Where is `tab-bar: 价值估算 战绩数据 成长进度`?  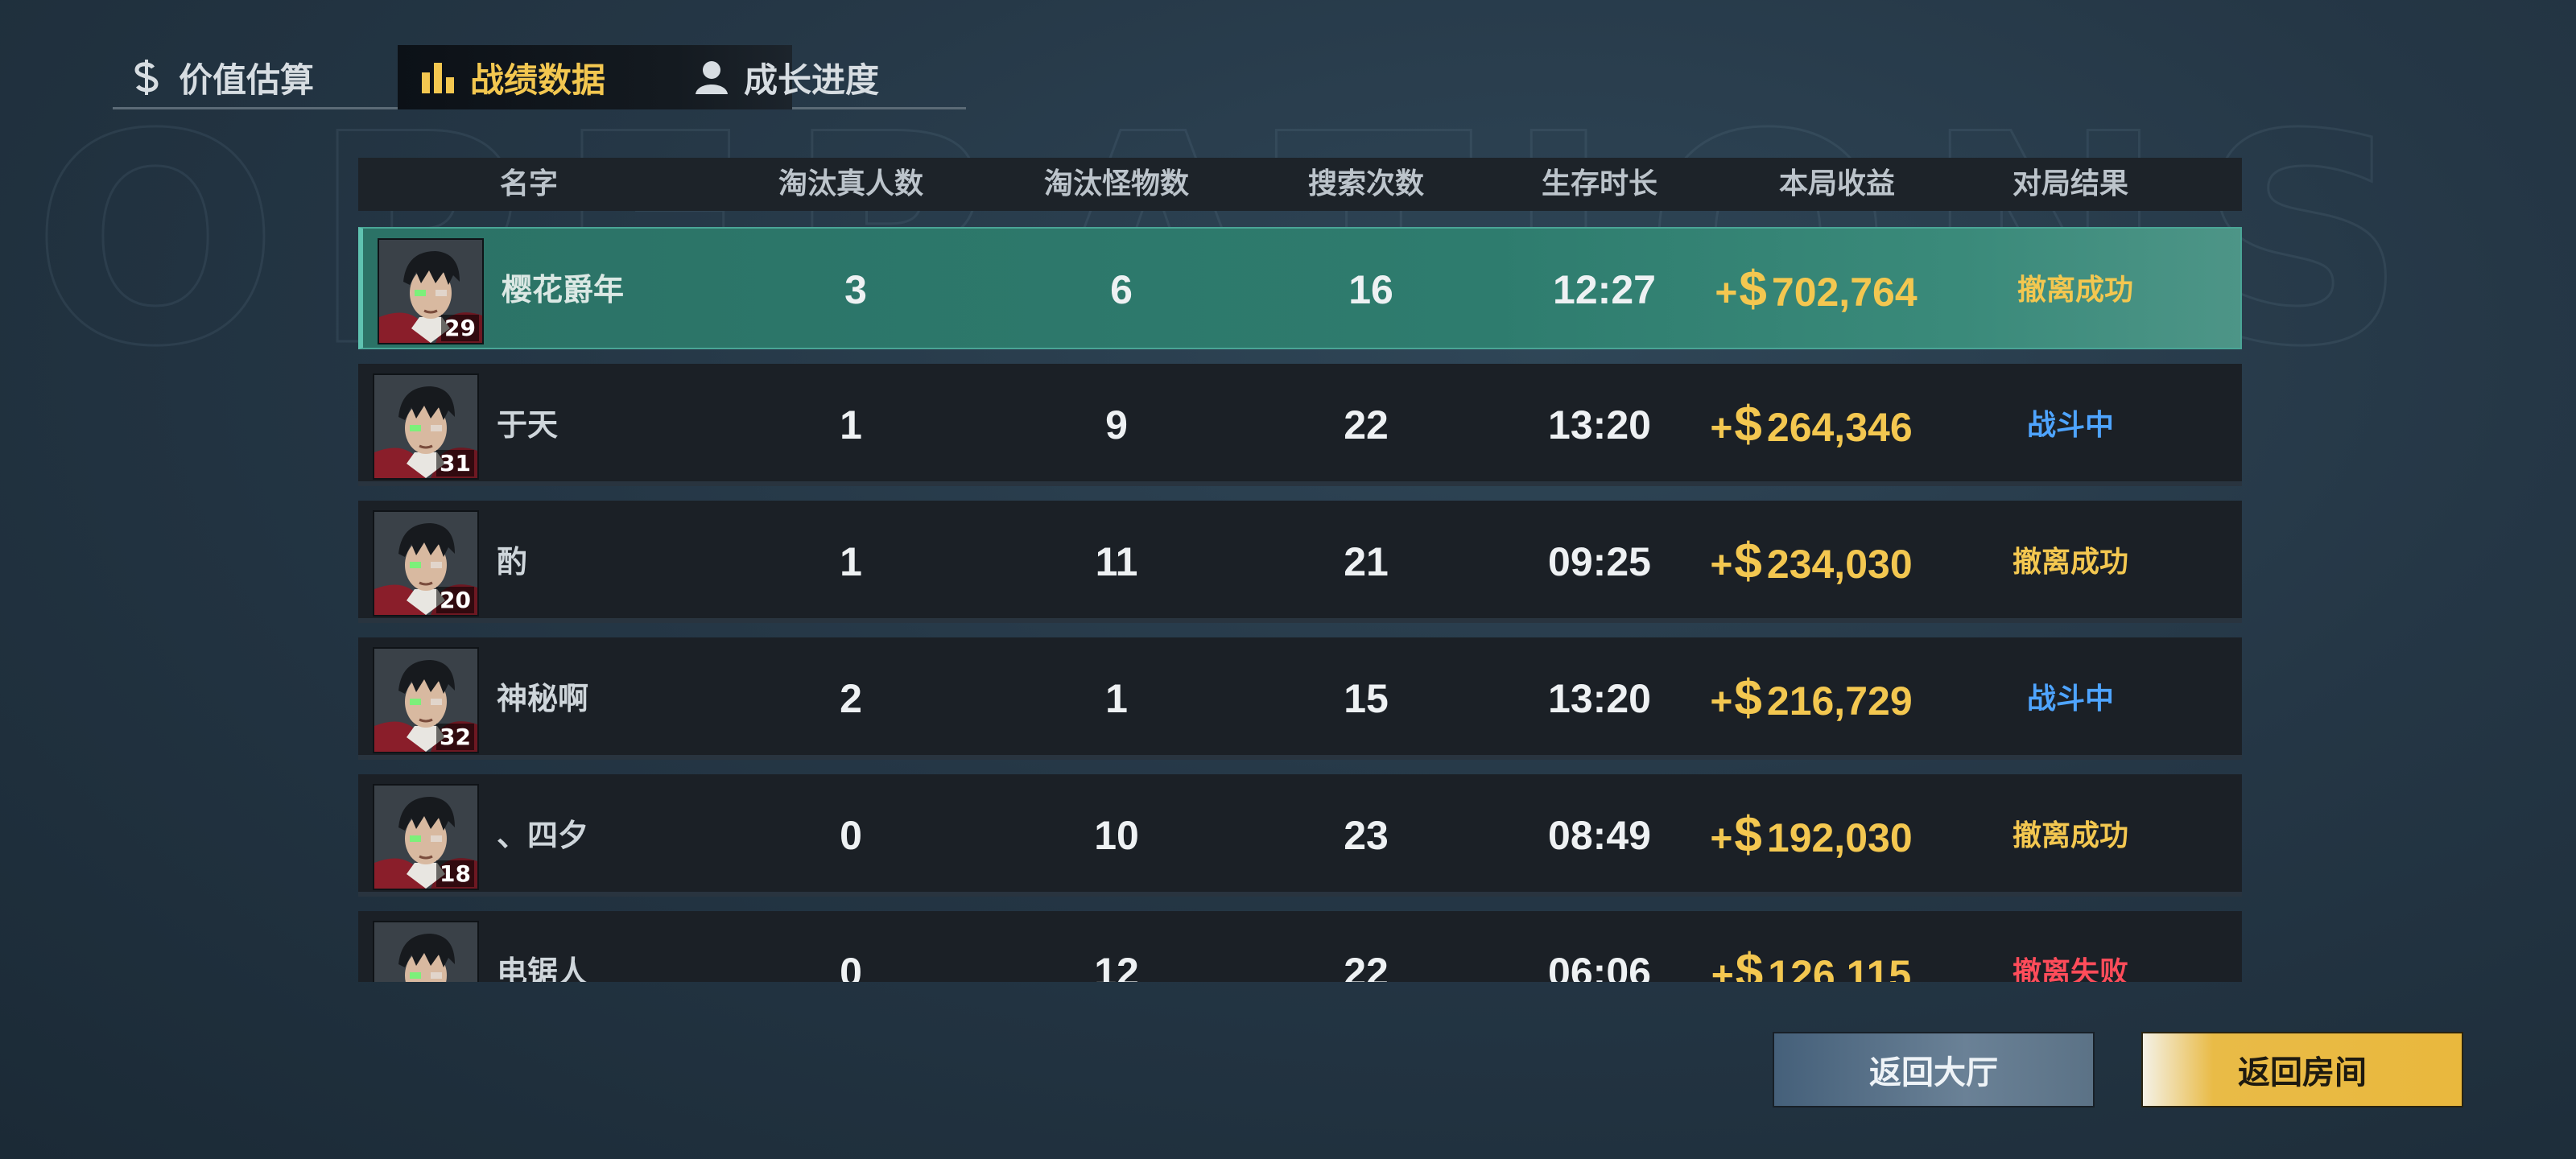
tab-bar: 价值估算 战绩数据 成长进度 is located at coordinates (539, 77).